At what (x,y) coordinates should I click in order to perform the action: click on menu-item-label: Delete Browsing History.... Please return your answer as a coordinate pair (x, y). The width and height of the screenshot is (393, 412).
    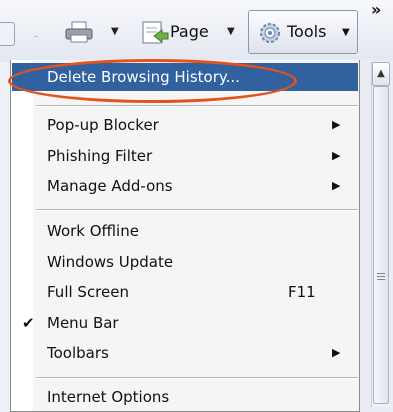
    Looking at the image, I should click on (143, 77).